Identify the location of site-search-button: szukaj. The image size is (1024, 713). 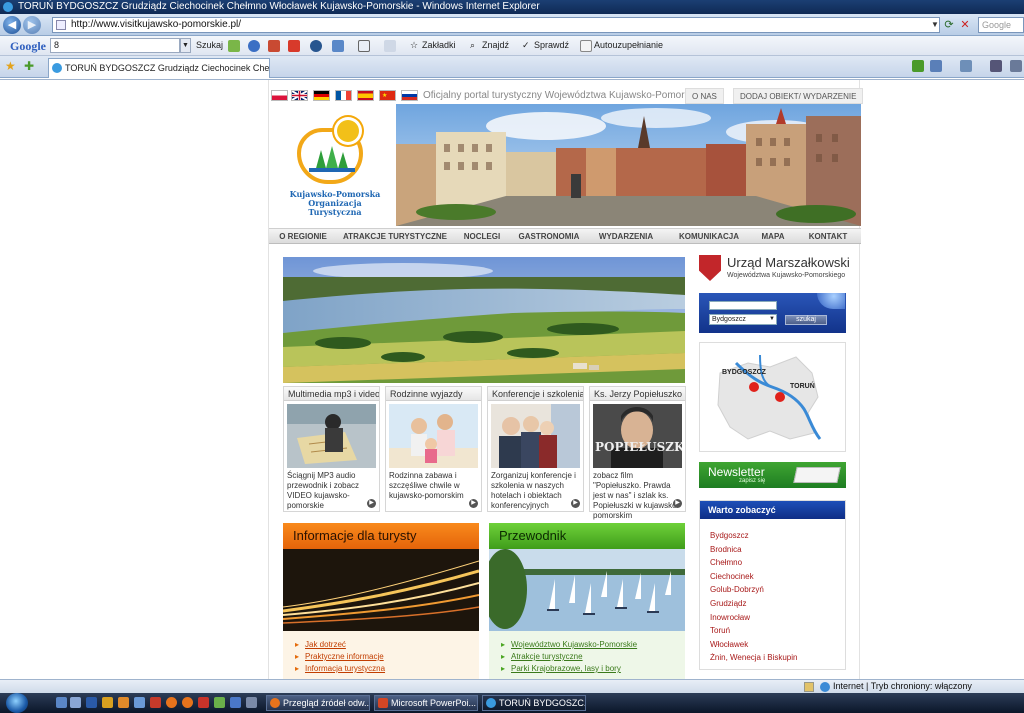
(806, 320).